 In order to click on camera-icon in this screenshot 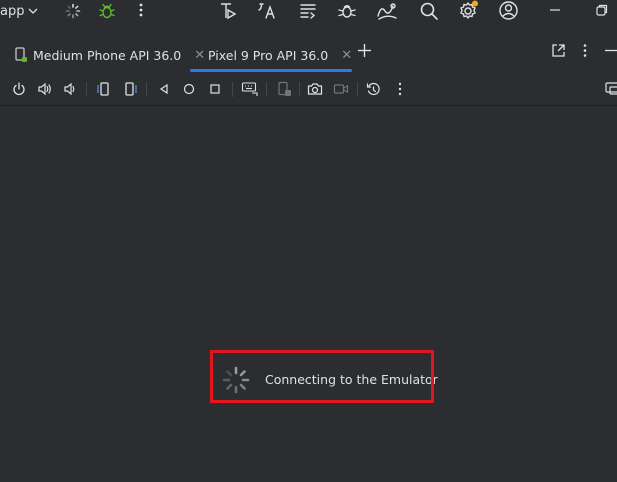, I will do `click(315, 89)`.